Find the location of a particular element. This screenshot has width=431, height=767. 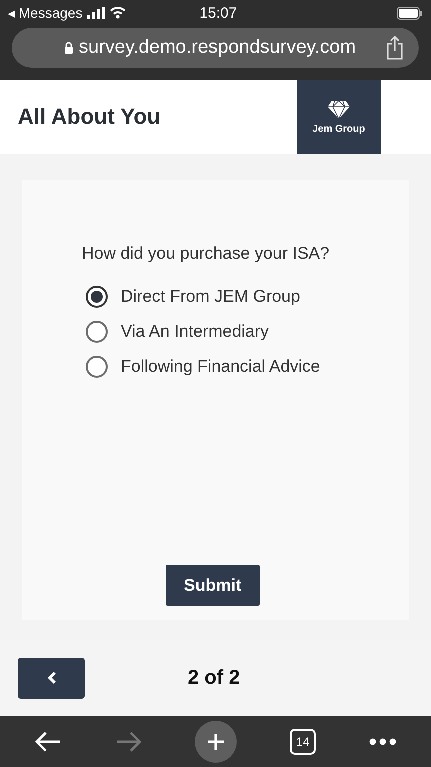

lock-icon is located at coordinates (69, 48).